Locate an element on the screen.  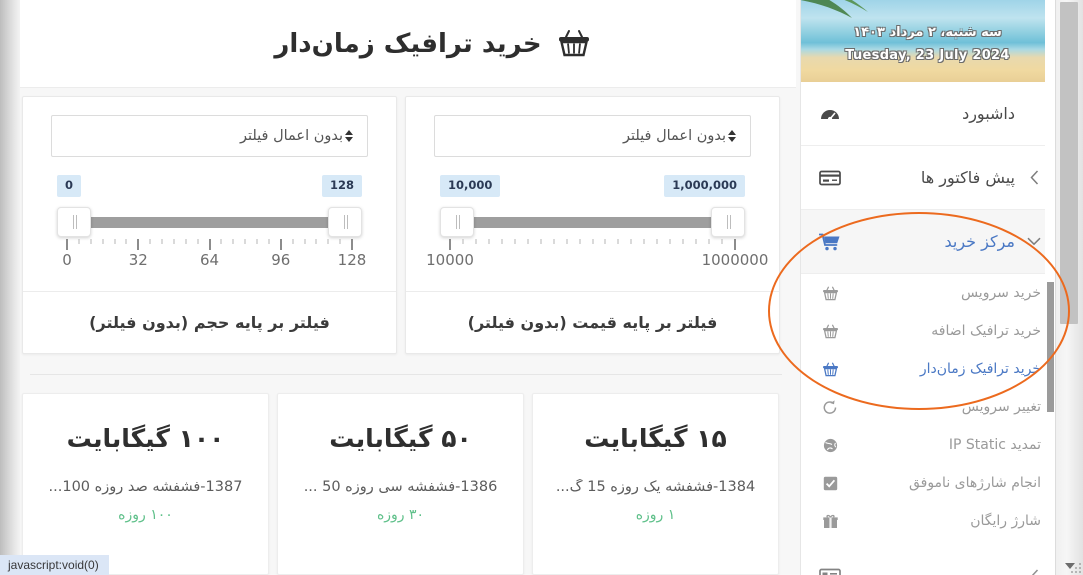
price-slider-ticks is located at coordinates (592, 245).